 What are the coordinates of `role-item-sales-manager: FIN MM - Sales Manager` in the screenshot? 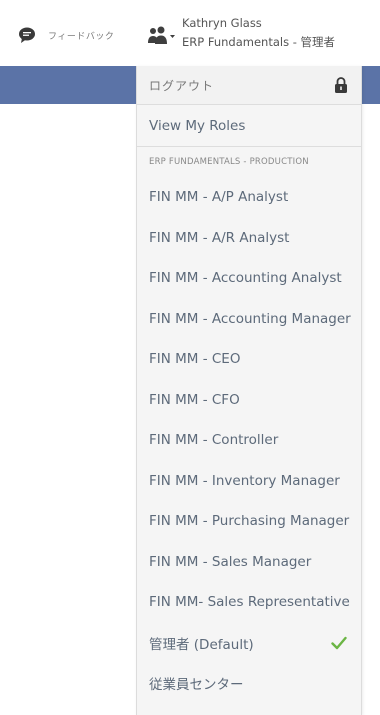 It's located at (249, 562).